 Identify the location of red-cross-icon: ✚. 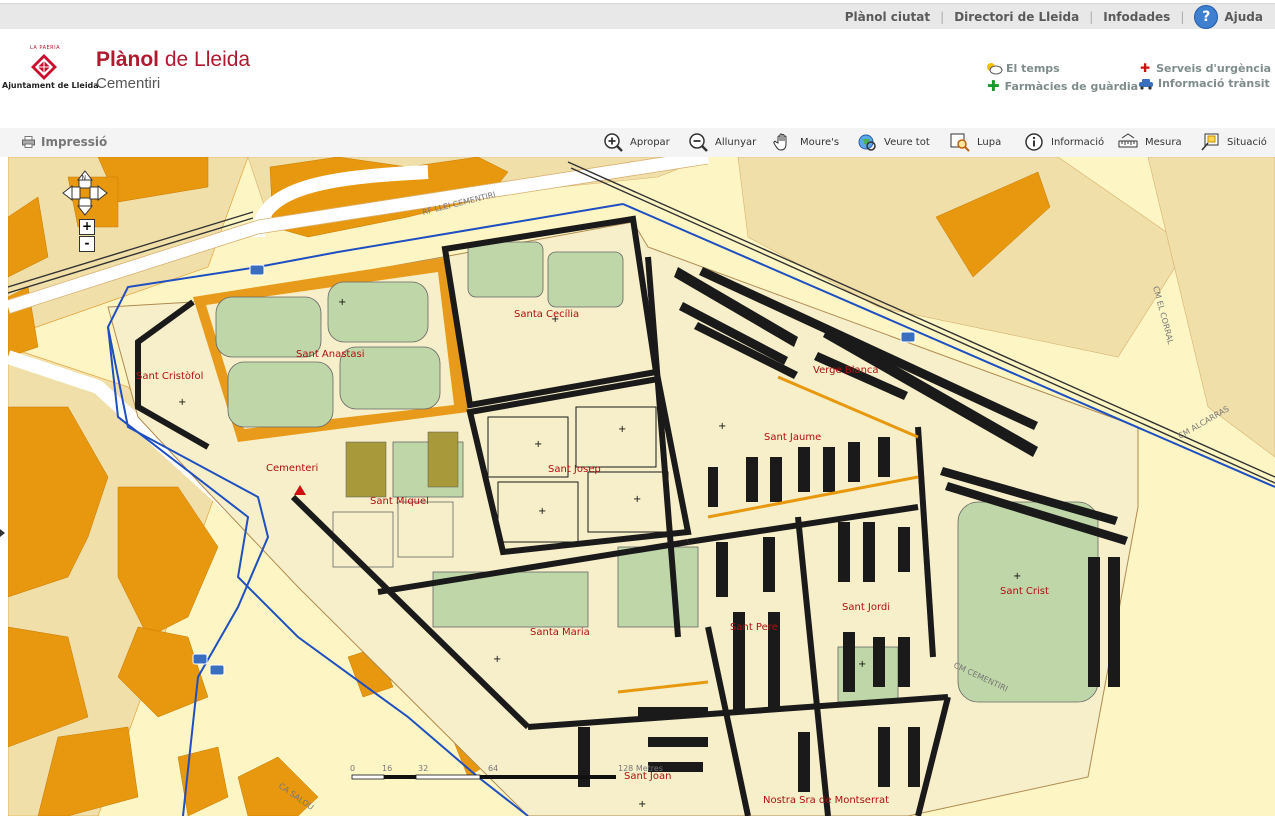
(1145, 68).